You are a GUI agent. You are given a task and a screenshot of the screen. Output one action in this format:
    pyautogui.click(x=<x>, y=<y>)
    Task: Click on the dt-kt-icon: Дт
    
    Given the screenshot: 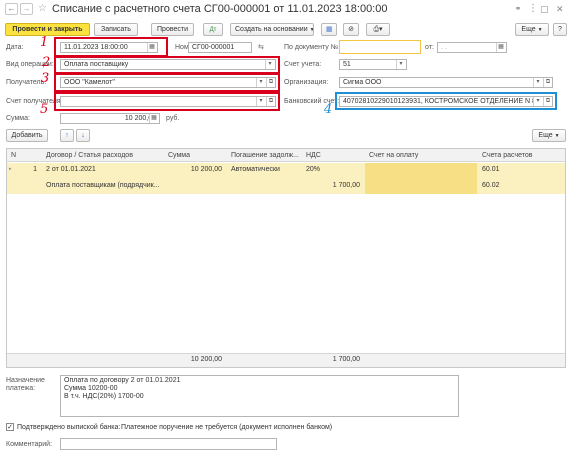 What is the action you would take?
    pyautogui.click(x=213, y=30)
    